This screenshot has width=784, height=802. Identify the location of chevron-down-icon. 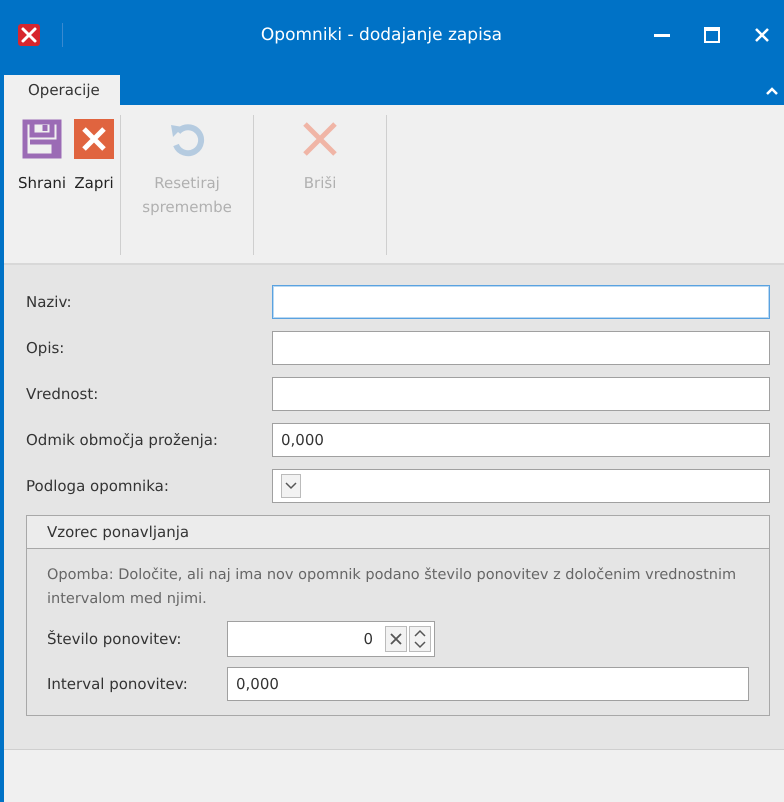
(291, 486).